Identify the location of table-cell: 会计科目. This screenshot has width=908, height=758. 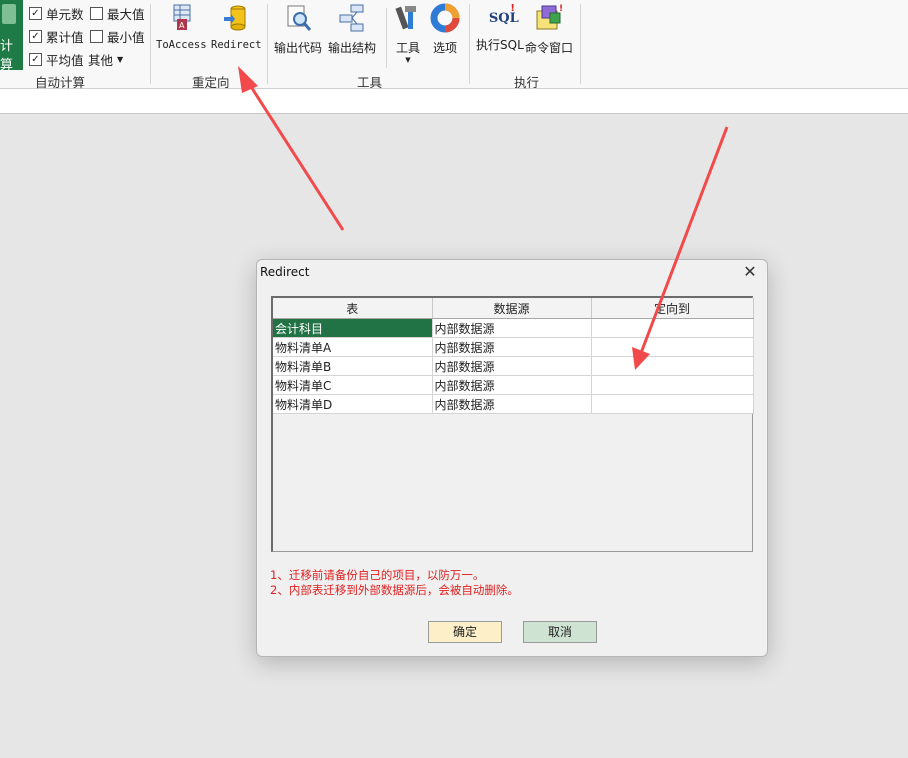
(353, 328).